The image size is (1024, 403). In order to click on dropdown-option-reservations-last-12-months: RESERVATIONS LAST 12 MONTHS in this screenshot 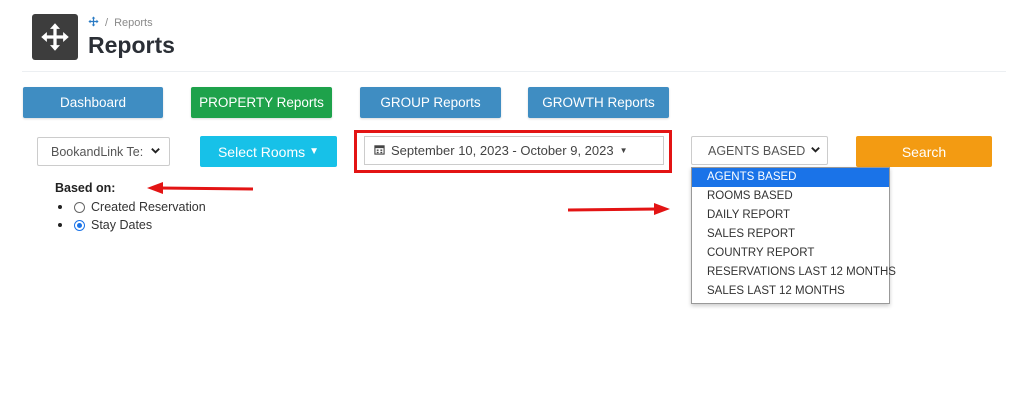, I will do `click(794, 272)`.